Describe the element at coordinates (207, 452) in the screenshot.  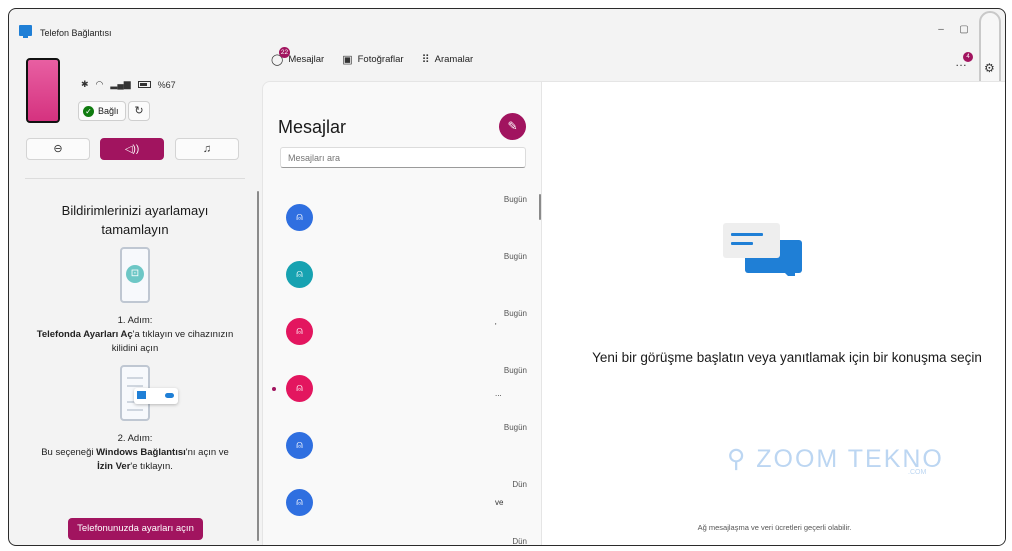
I see `step2-mid: 'nı açın ve` at that location.